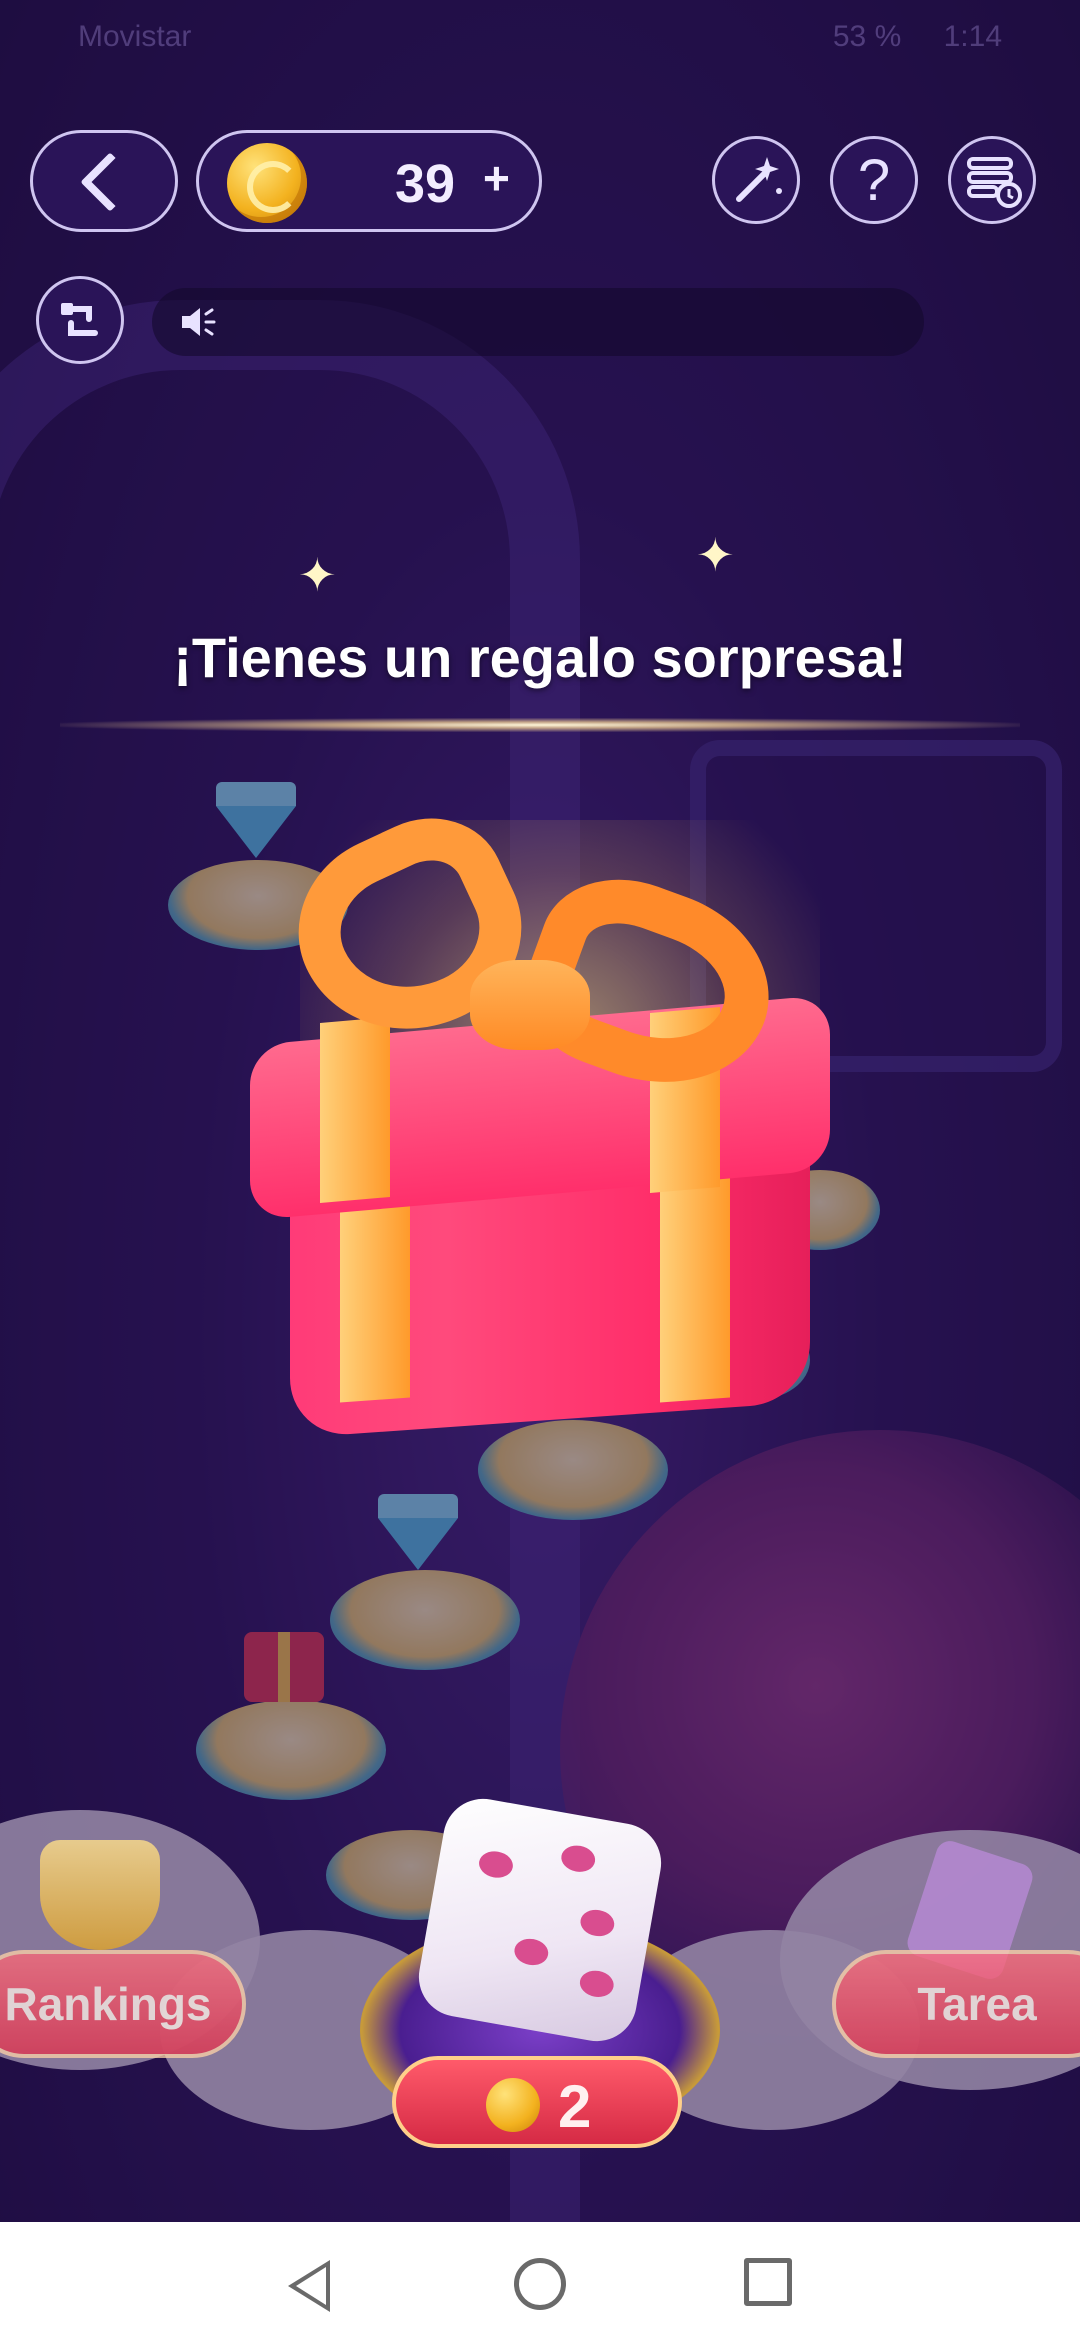 The image size is (1080, 2340). What do you see at coordinates (540, 657) in the screenshot?
I see `popup-title: ¡Tienes un regalo sorpresa!` at bounding box center [540, 657].